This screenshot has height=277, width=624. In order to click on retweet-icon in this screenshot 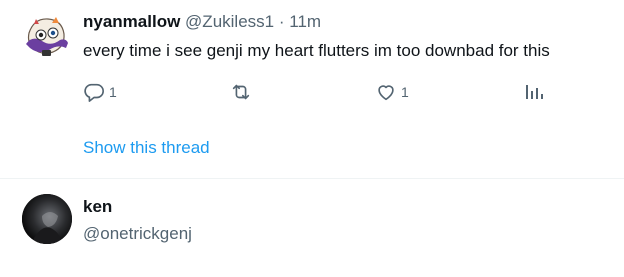, I will do `click(241, 92)`.